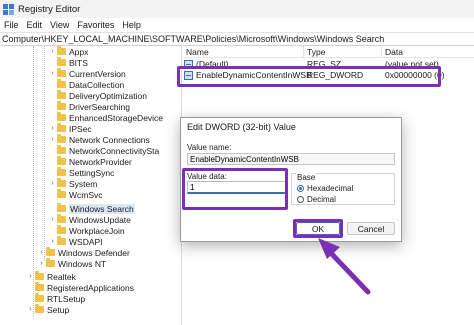 The width and height of the screenshot is (474, 325). What do you see at coordinates (75, 241) in the screenshot?
I see `tree-item: › WSDAPI` at bounding box center [75, 241].